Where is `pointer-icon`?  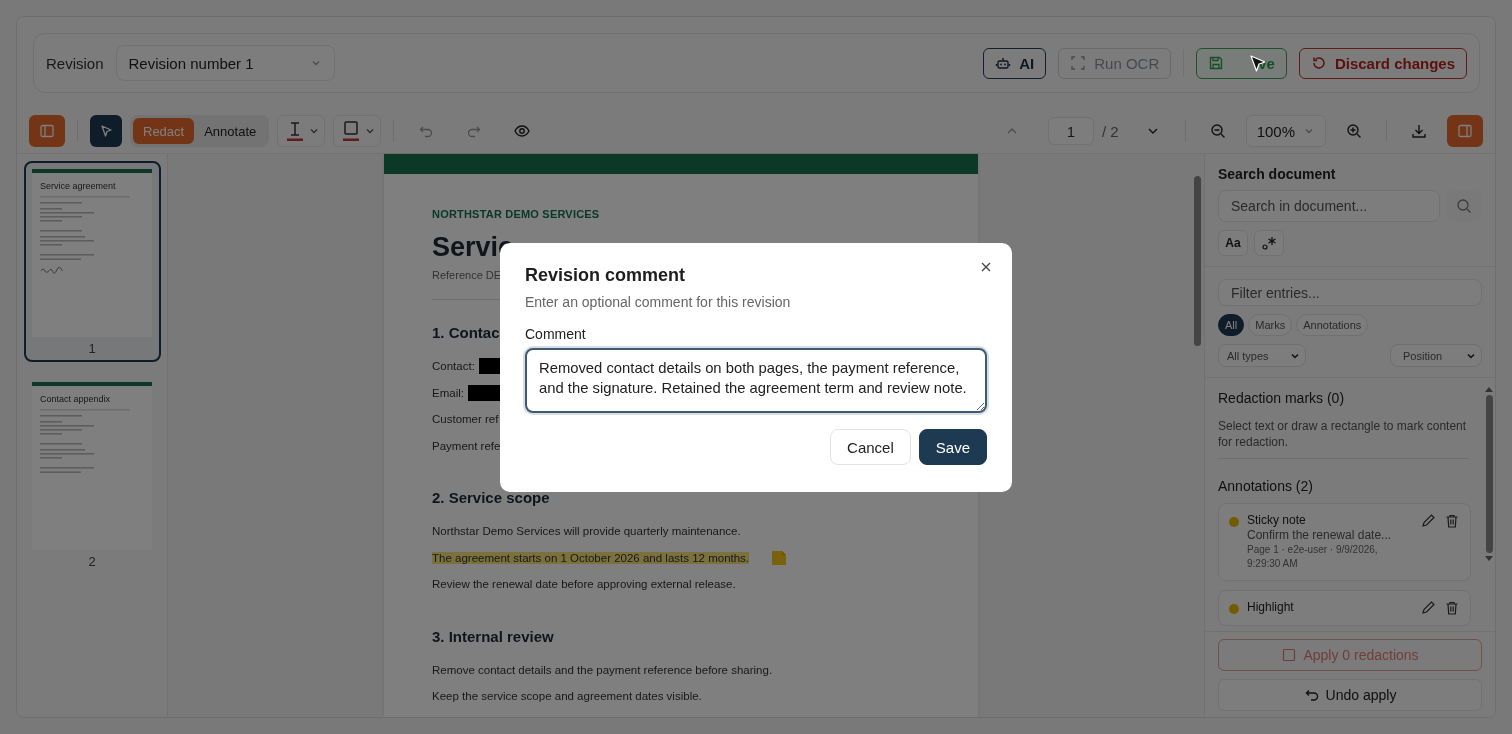
pointer-icon is located at coordinates (106, 131).